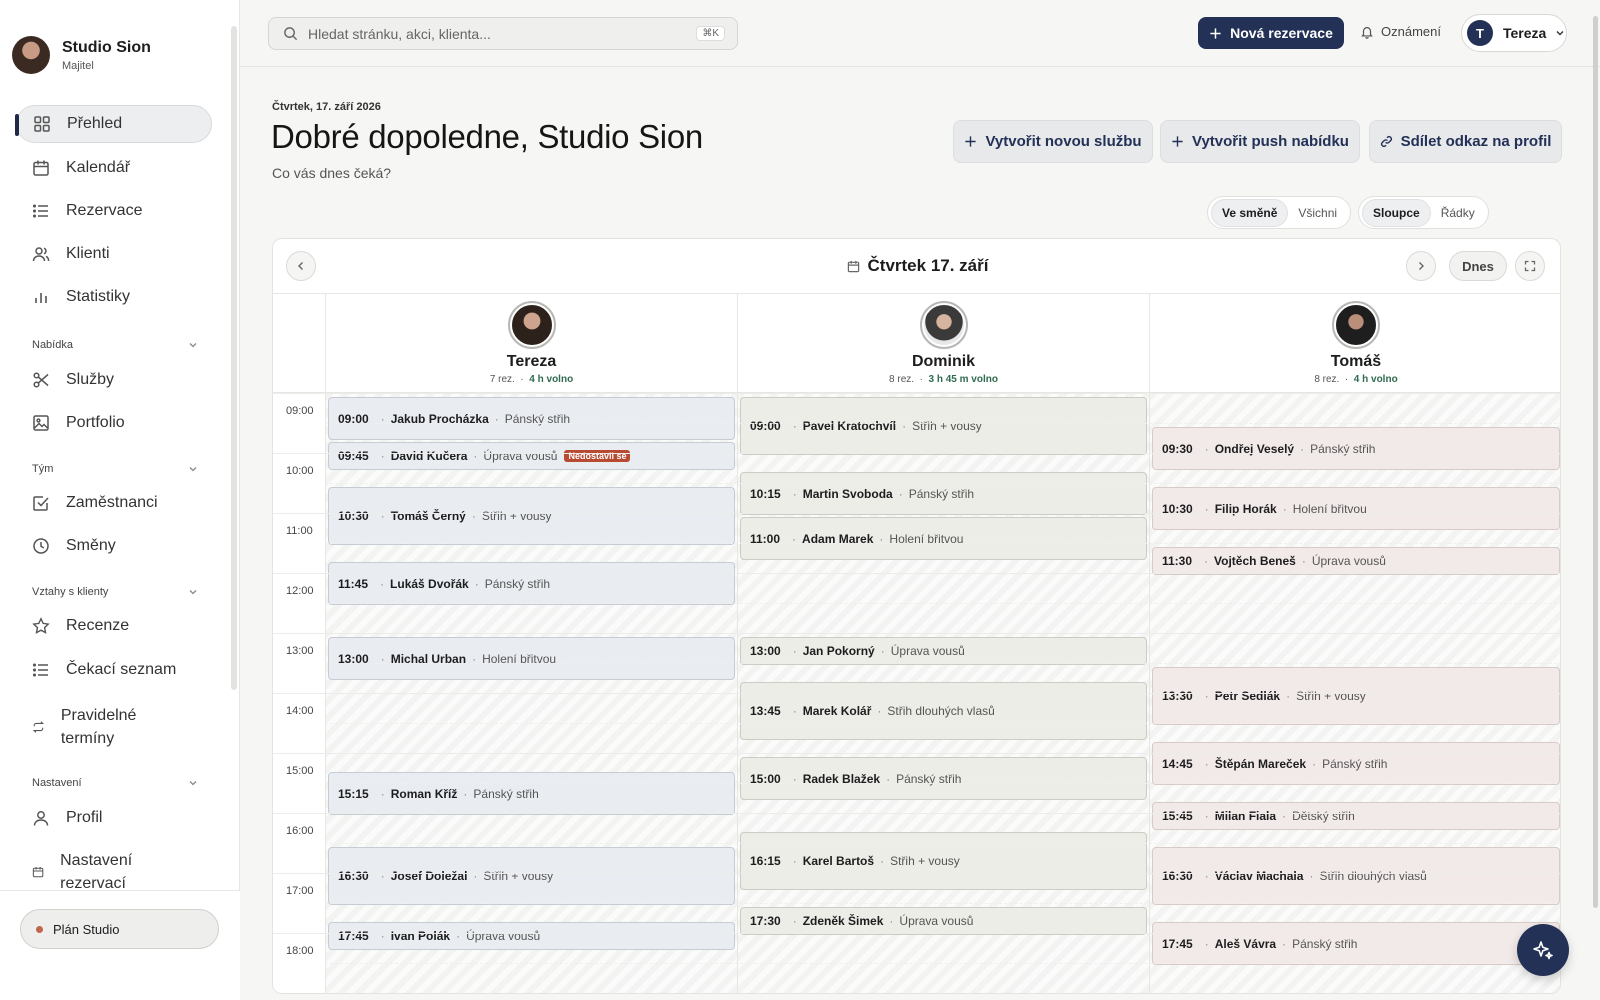  I want to click on appointment-card: 10:30 · Tomáš Černý · Střih + vousy, so click(531, 516).